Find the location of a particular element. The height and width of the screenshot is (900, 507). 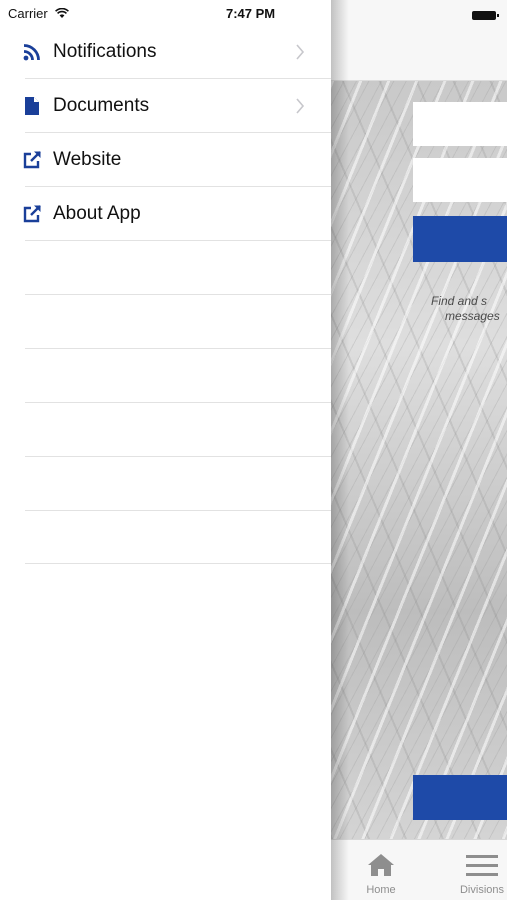

tab-bar: Home Divisions is located at coordinates (419, 869).